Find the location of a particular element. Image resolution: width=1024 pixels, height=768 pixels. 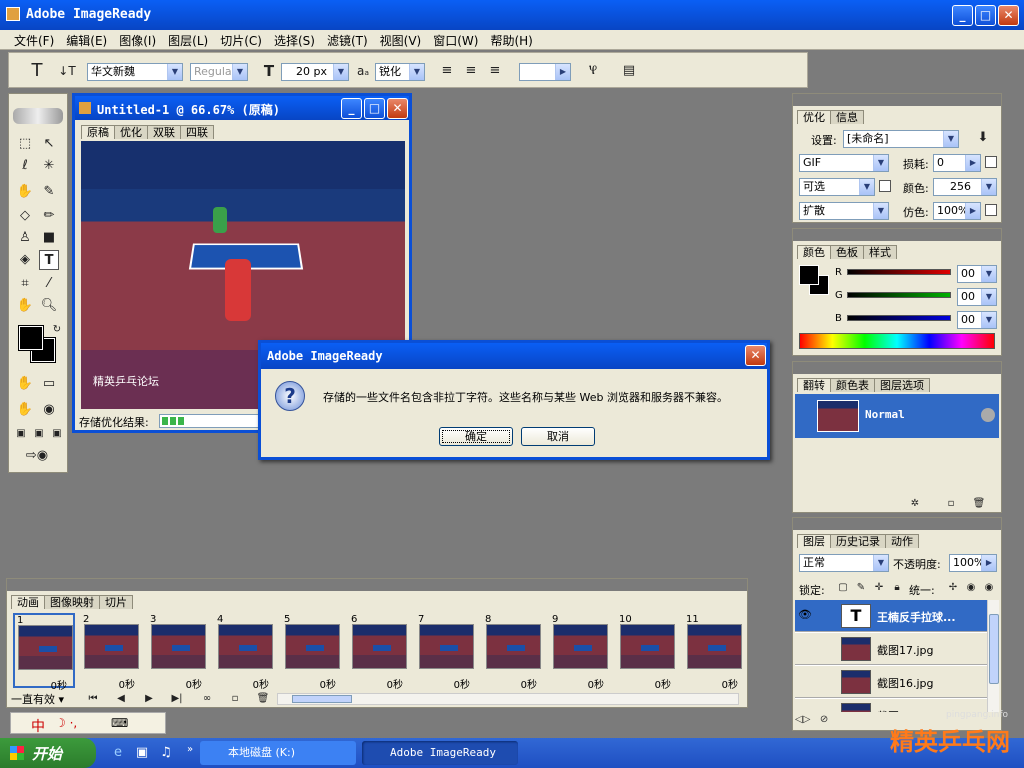

ime-keyboard-icon: ⌨ is located at coordinates (119, 723).